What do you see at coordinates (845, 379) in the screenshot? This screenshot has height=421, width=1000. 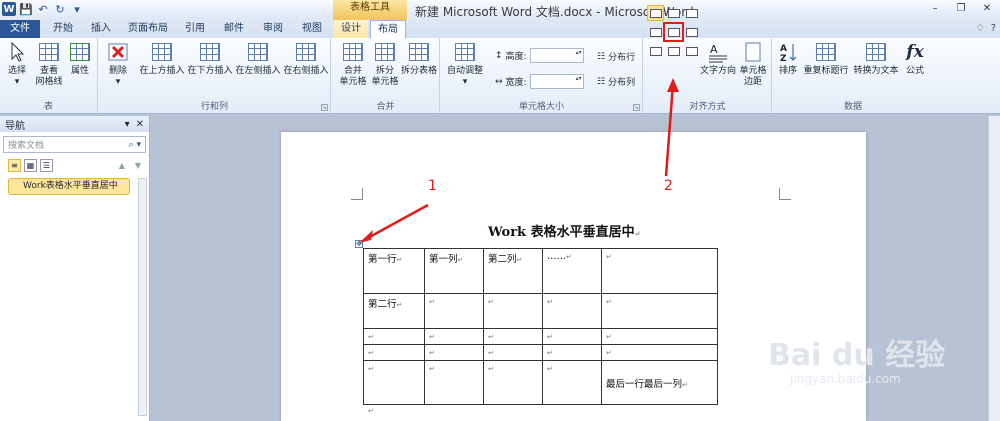 I see `baidu-watermark-url: jingyan.baidu.com` at bounding box center [845, 379].